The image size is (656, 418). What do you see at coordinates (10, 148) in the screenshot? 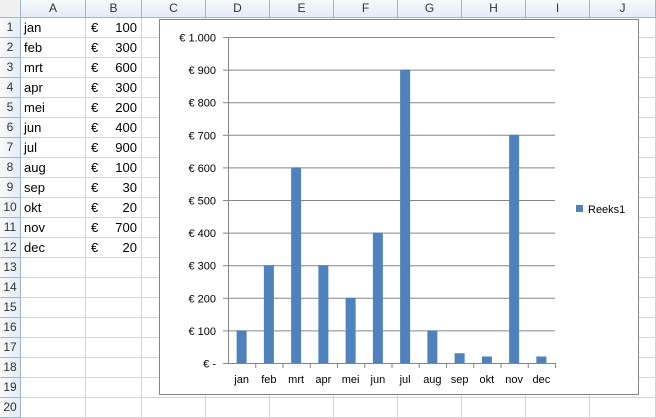
I see `row-header-7: 7` at bounding box center [10, 148].